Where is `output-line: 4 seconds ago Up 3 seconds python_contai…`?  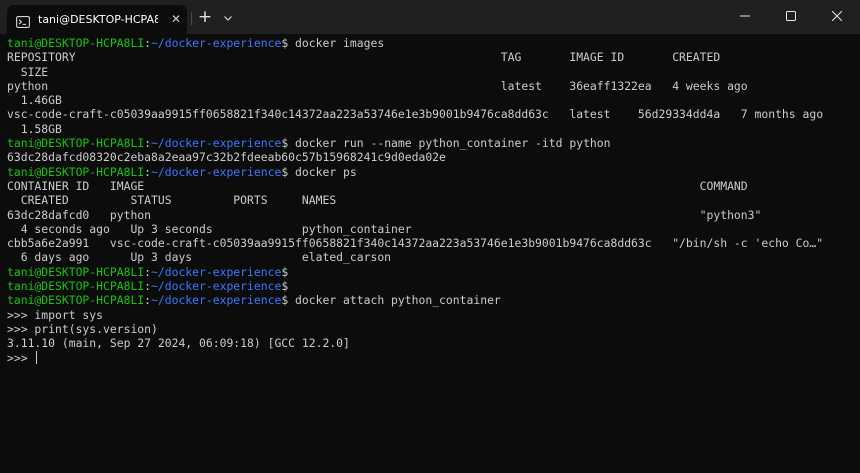 output-line: 4 seconds ago Up 3 seconds python_contai… is located at coordinates (432, 229).